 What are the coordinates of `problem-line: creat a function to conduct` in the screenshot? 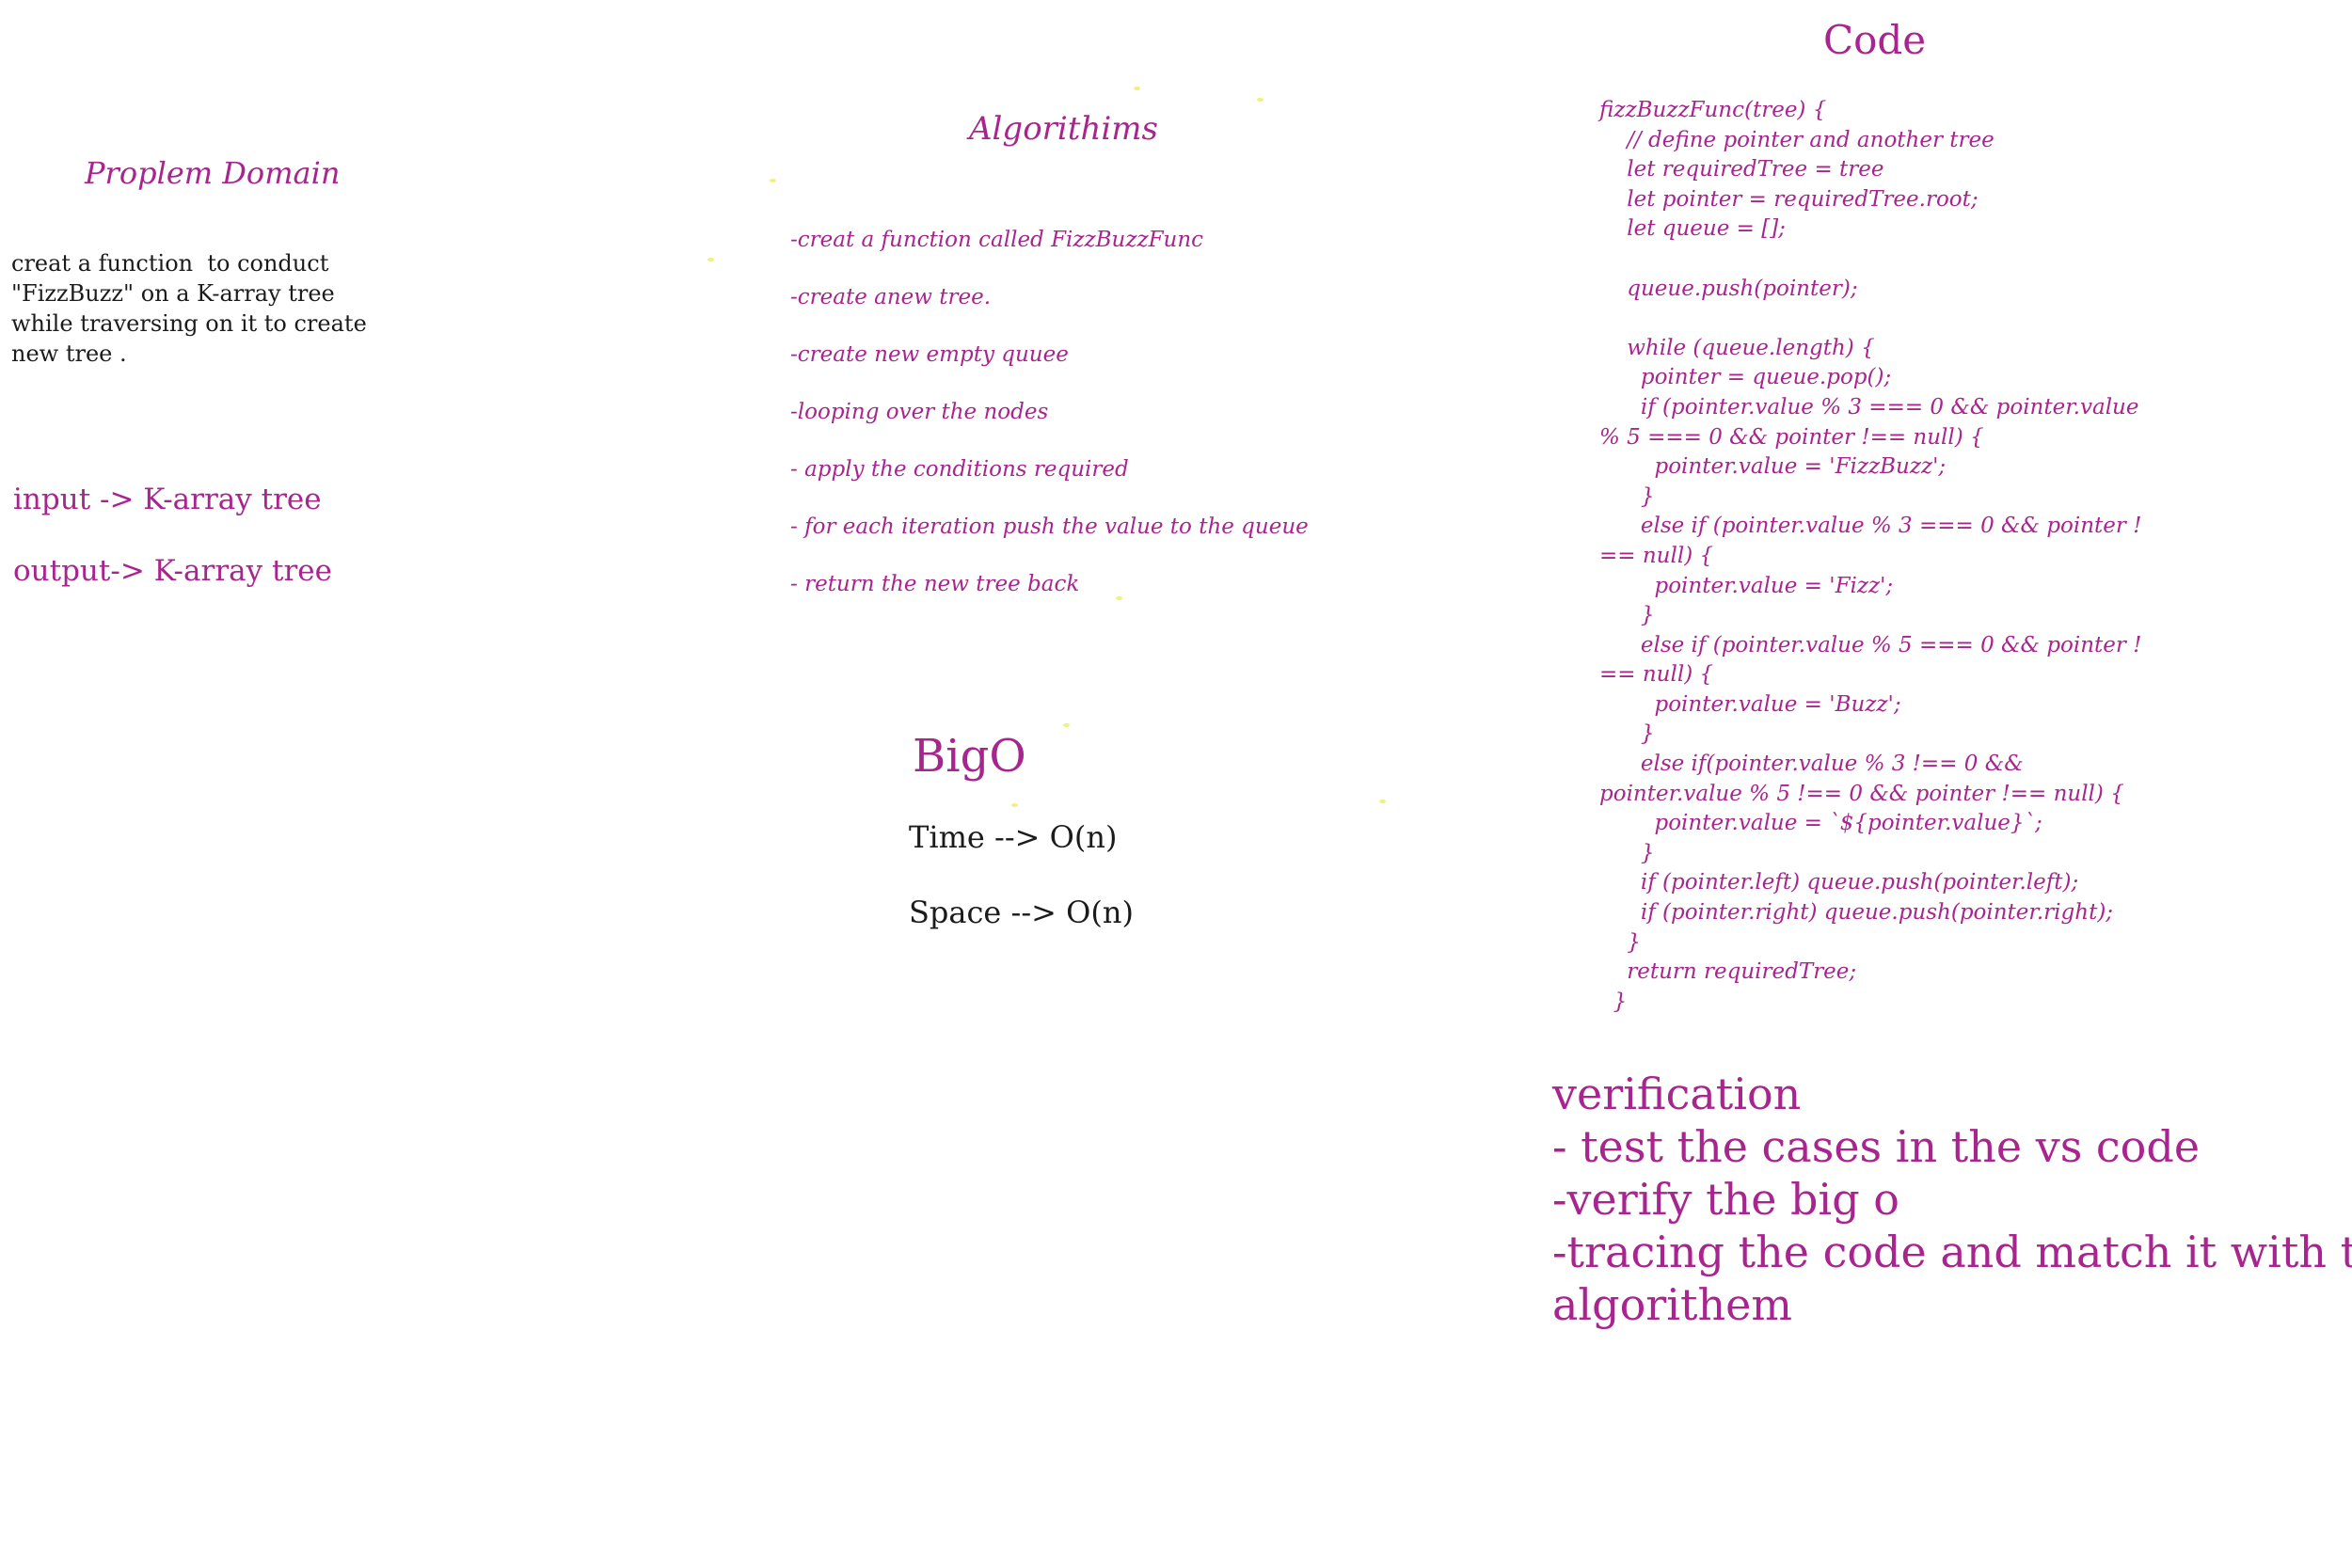 It's located at (170, 263).